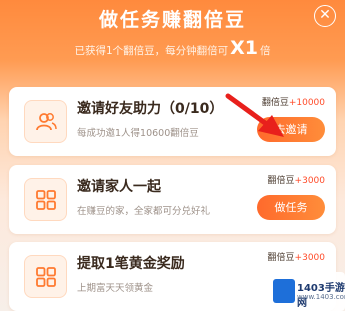 The height and width of the screenshot is (311, 345). I want to click on task-desc: 上期富天天领黄金, so click(115, 288).